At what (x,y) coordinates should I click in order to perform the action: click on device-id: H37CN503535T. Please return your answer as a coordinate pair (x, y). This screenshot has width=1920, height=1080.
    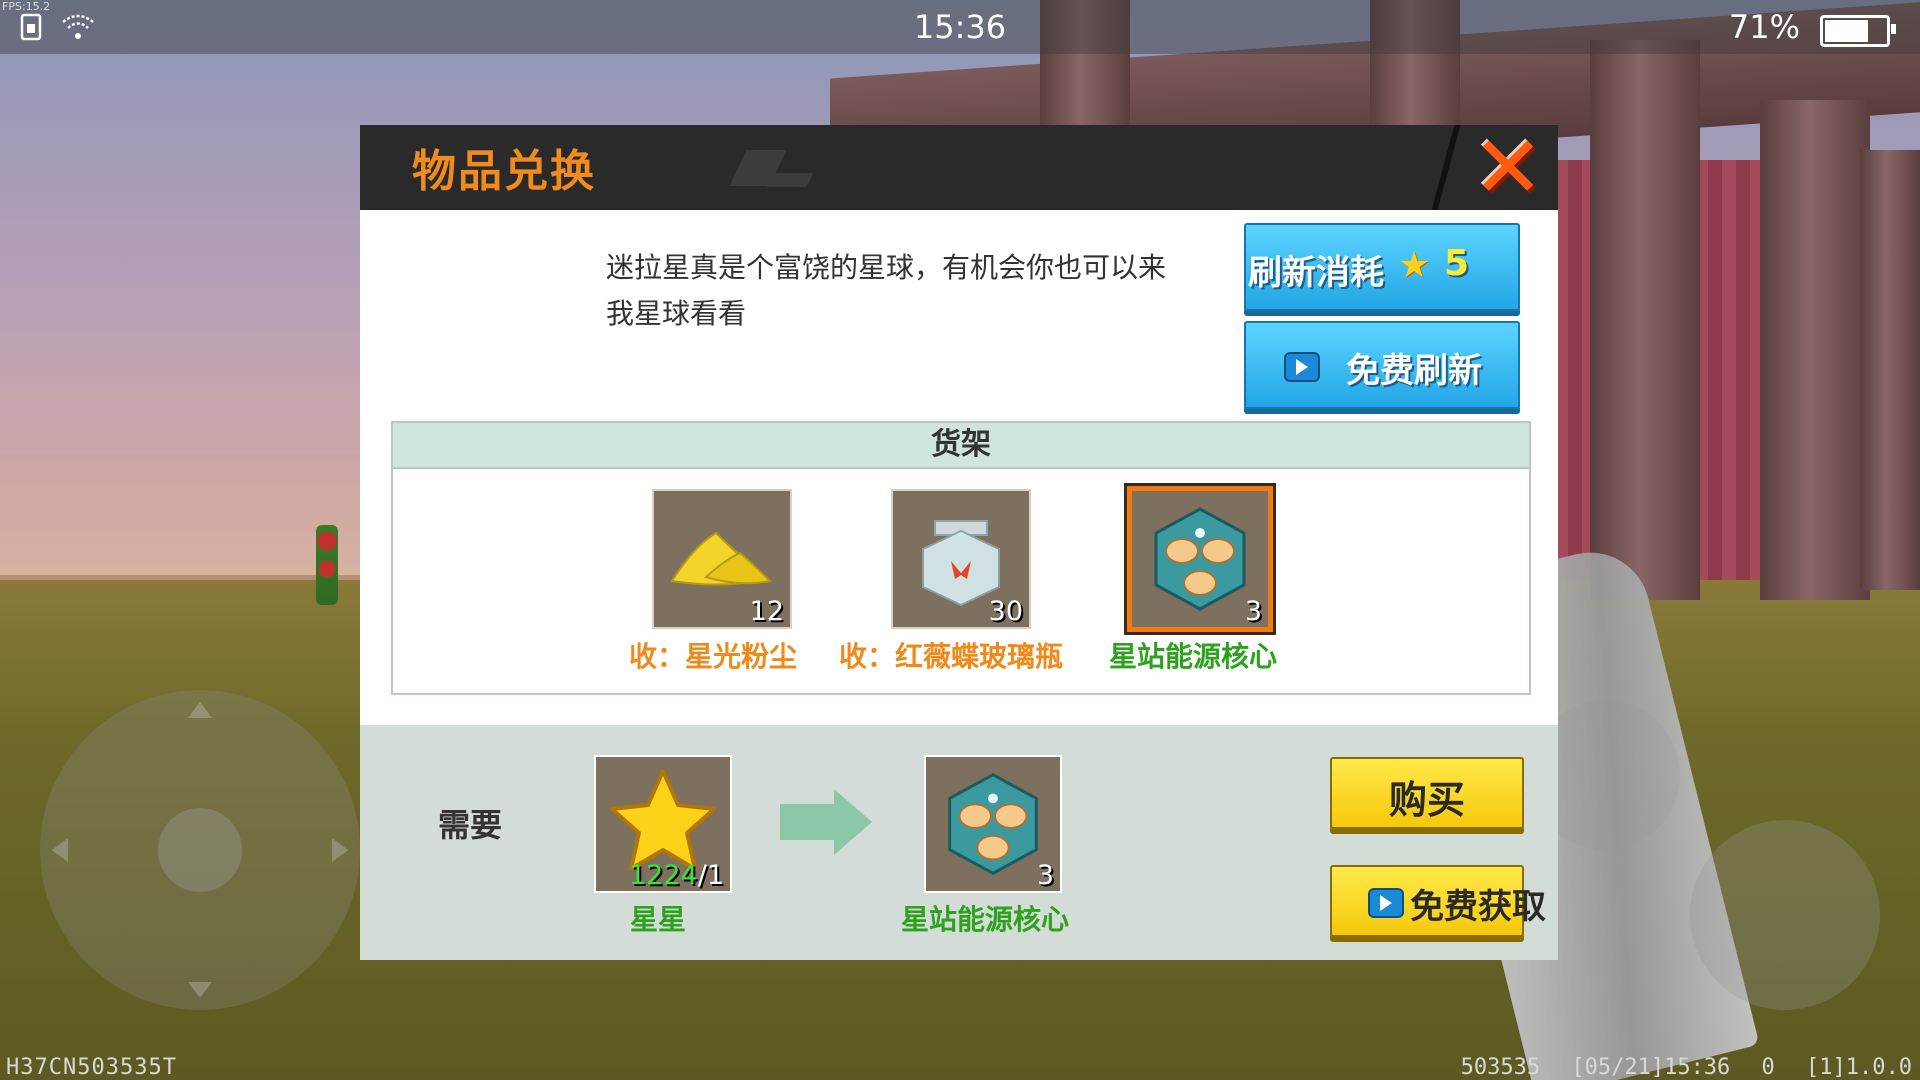
    Looking at the image, I should click on (91, 1067).